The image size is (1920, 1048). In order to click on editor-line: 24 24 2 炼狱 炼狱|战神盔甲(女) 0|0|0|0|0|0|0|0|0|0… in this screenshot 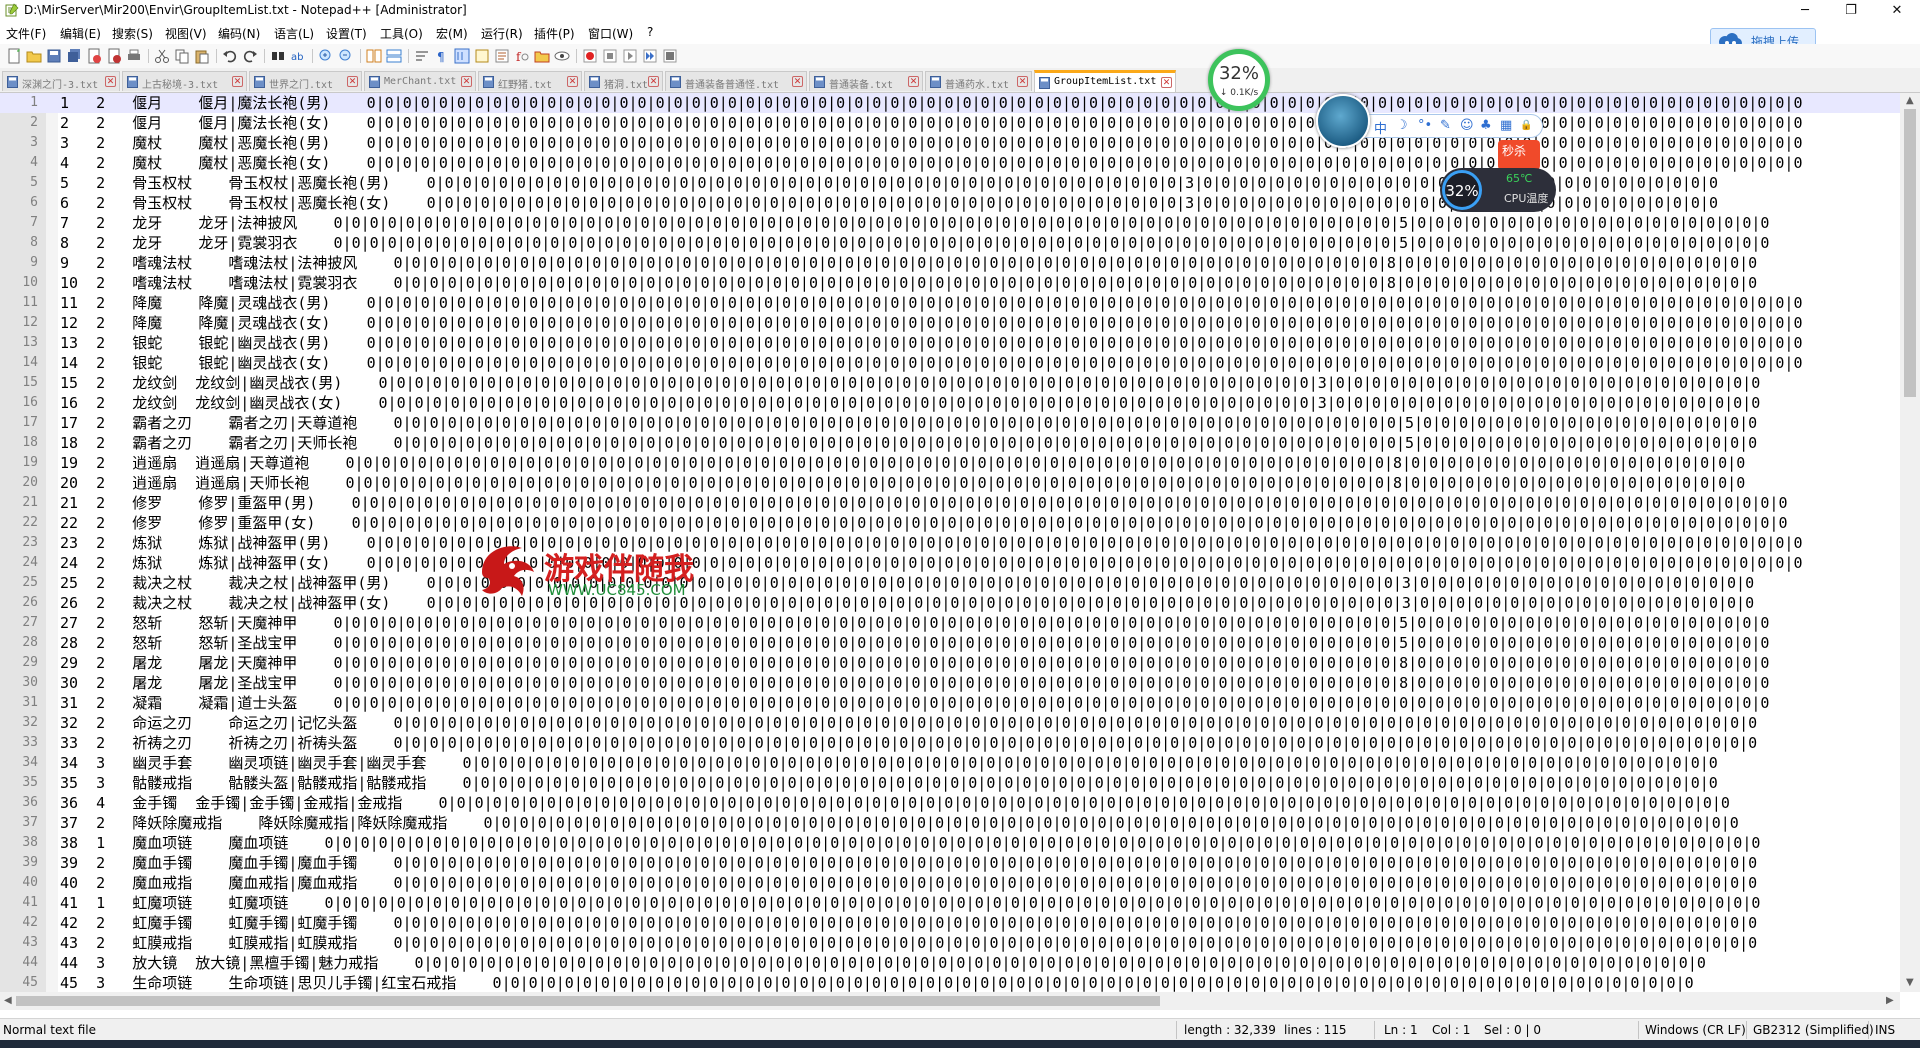, I will do `click(950, 563)`.